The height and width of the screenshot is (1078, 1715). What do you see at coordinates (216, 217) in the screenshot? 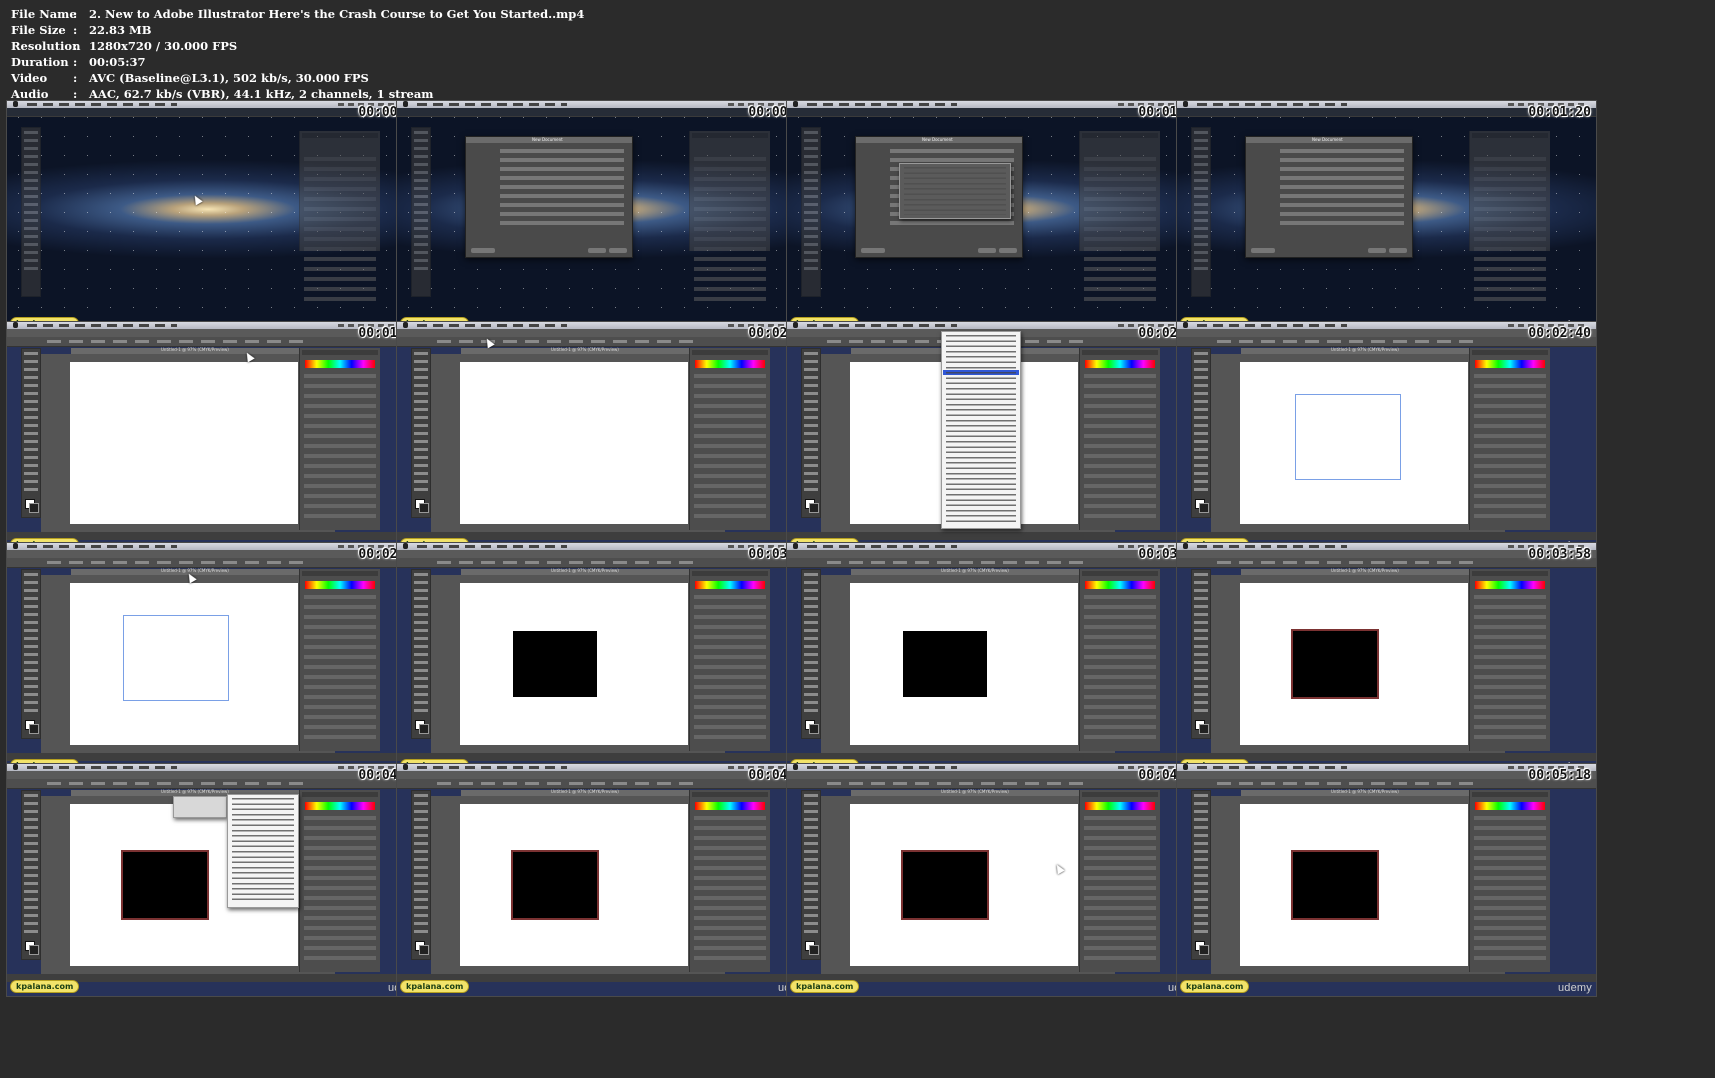
I see `video-frame: 00:00:20kpalana.comudemy` at bounding box center [216, 217].